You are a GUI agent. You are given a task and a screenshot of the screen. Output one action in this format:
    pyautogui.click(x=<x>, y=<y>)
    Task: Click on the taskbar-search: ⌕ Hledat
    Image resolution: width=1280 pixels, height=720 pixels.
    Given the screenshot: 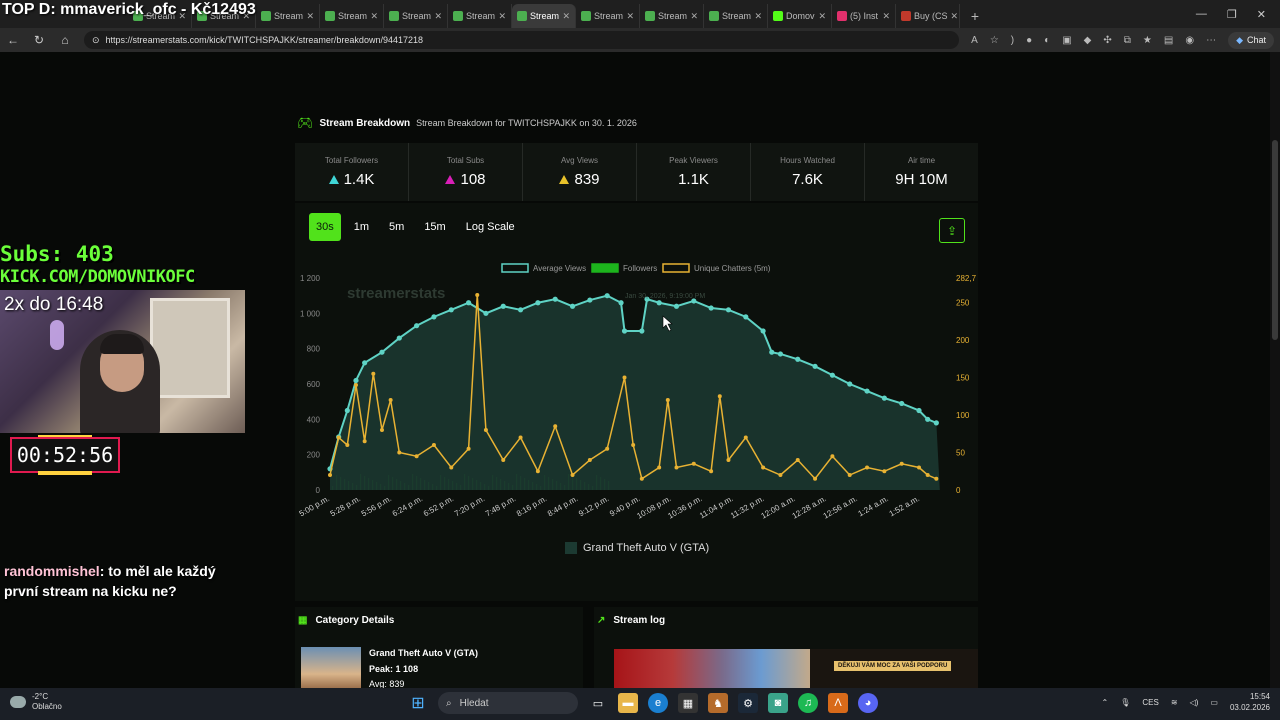 What is the action you would take?
    pyautogui.click(x=508, y=703)
    